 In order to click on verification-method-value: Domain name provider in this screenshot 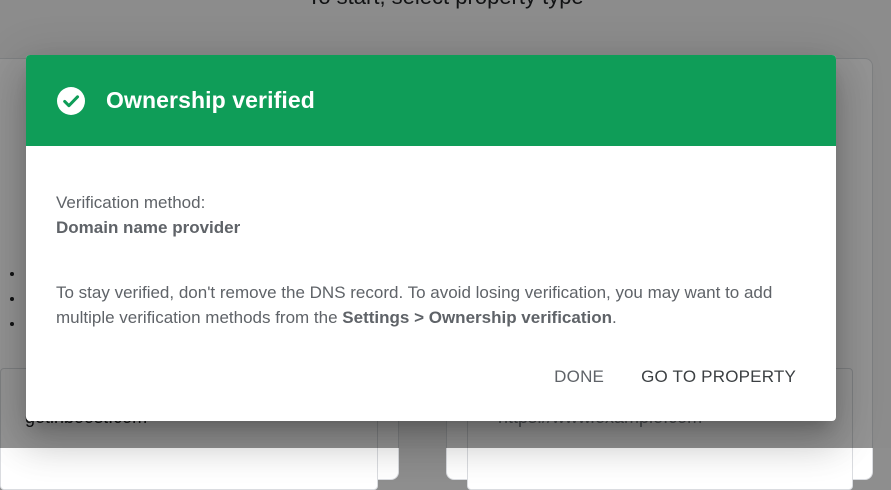, I will do `click(148, 227)`.